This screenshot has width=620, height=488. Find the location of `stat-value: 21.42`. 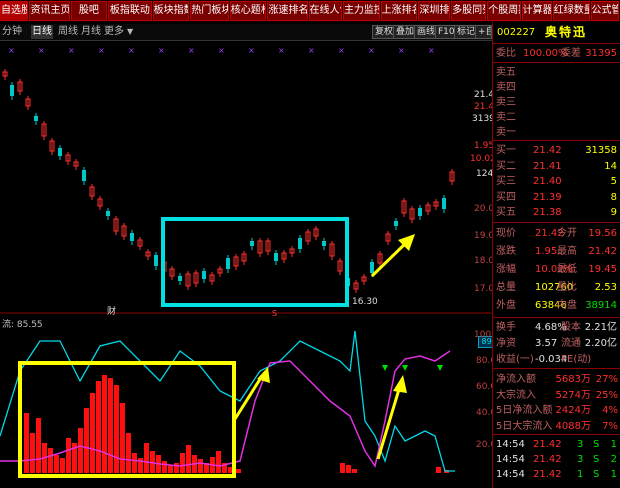

stat-value: 21.42 is located at coordinates (602, 251).